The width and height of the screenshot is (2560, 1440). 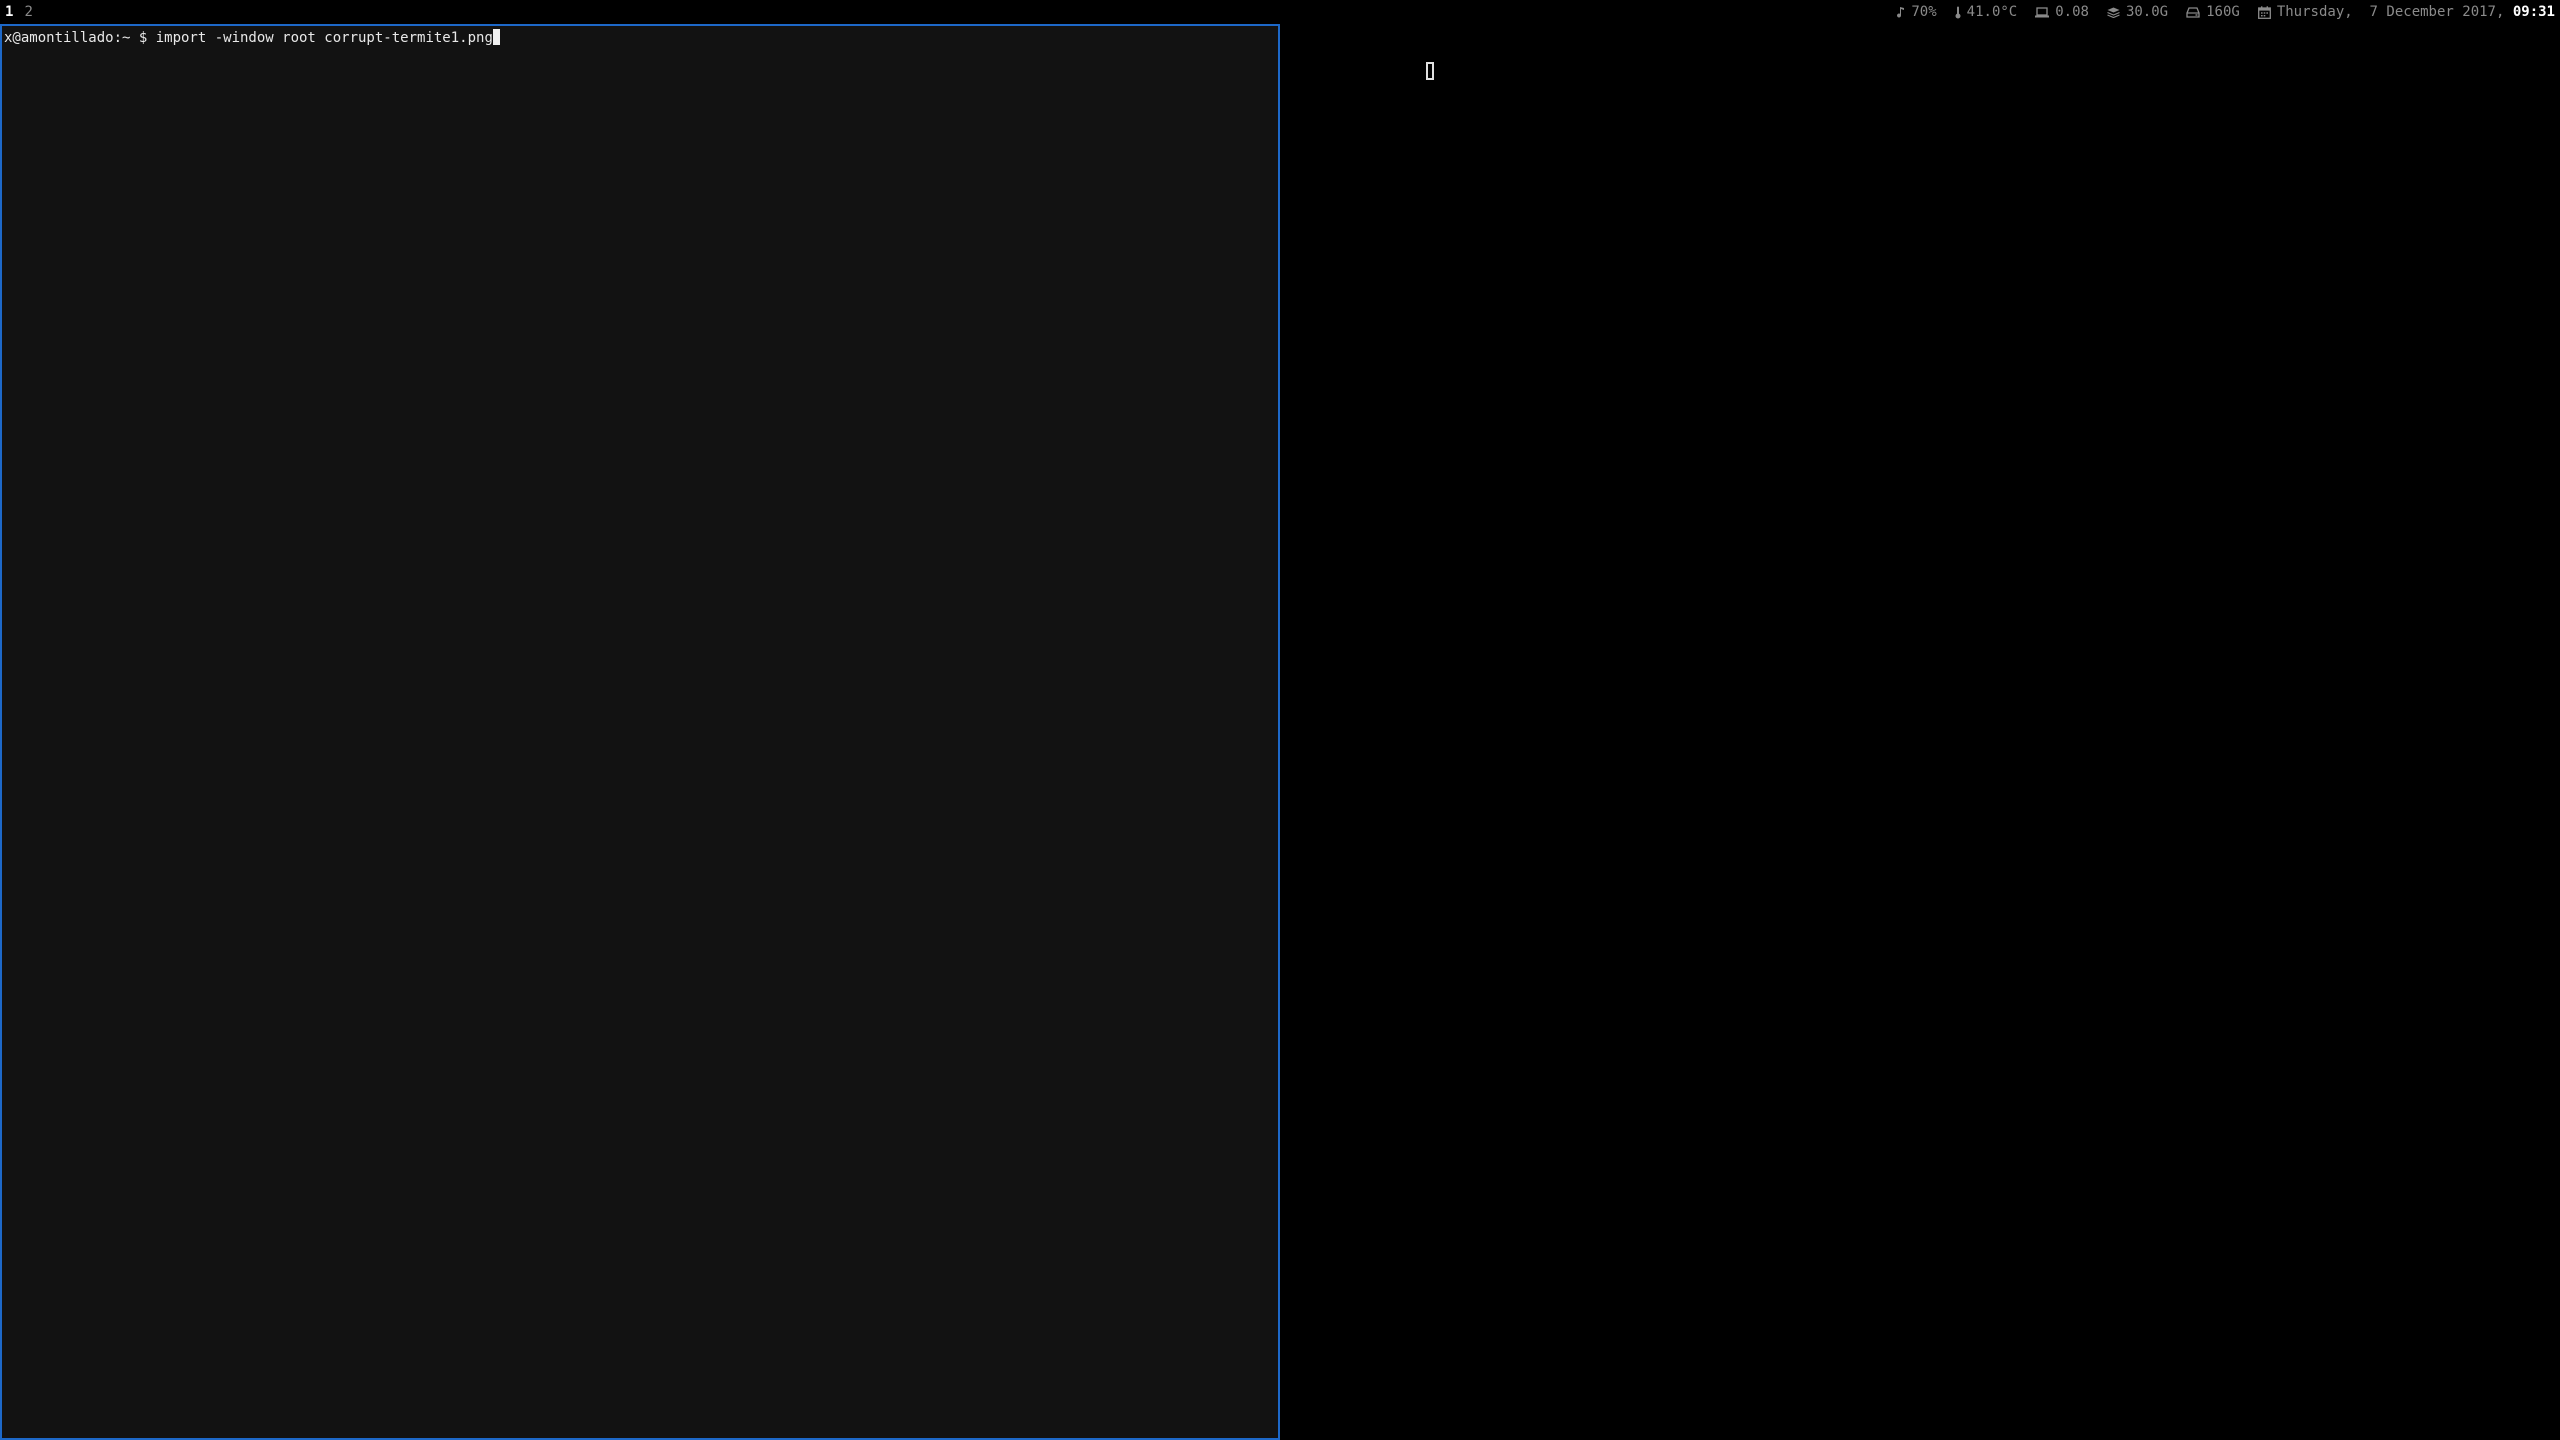 I want to click on volume-status: 70%, so click(x=1916, y=12).